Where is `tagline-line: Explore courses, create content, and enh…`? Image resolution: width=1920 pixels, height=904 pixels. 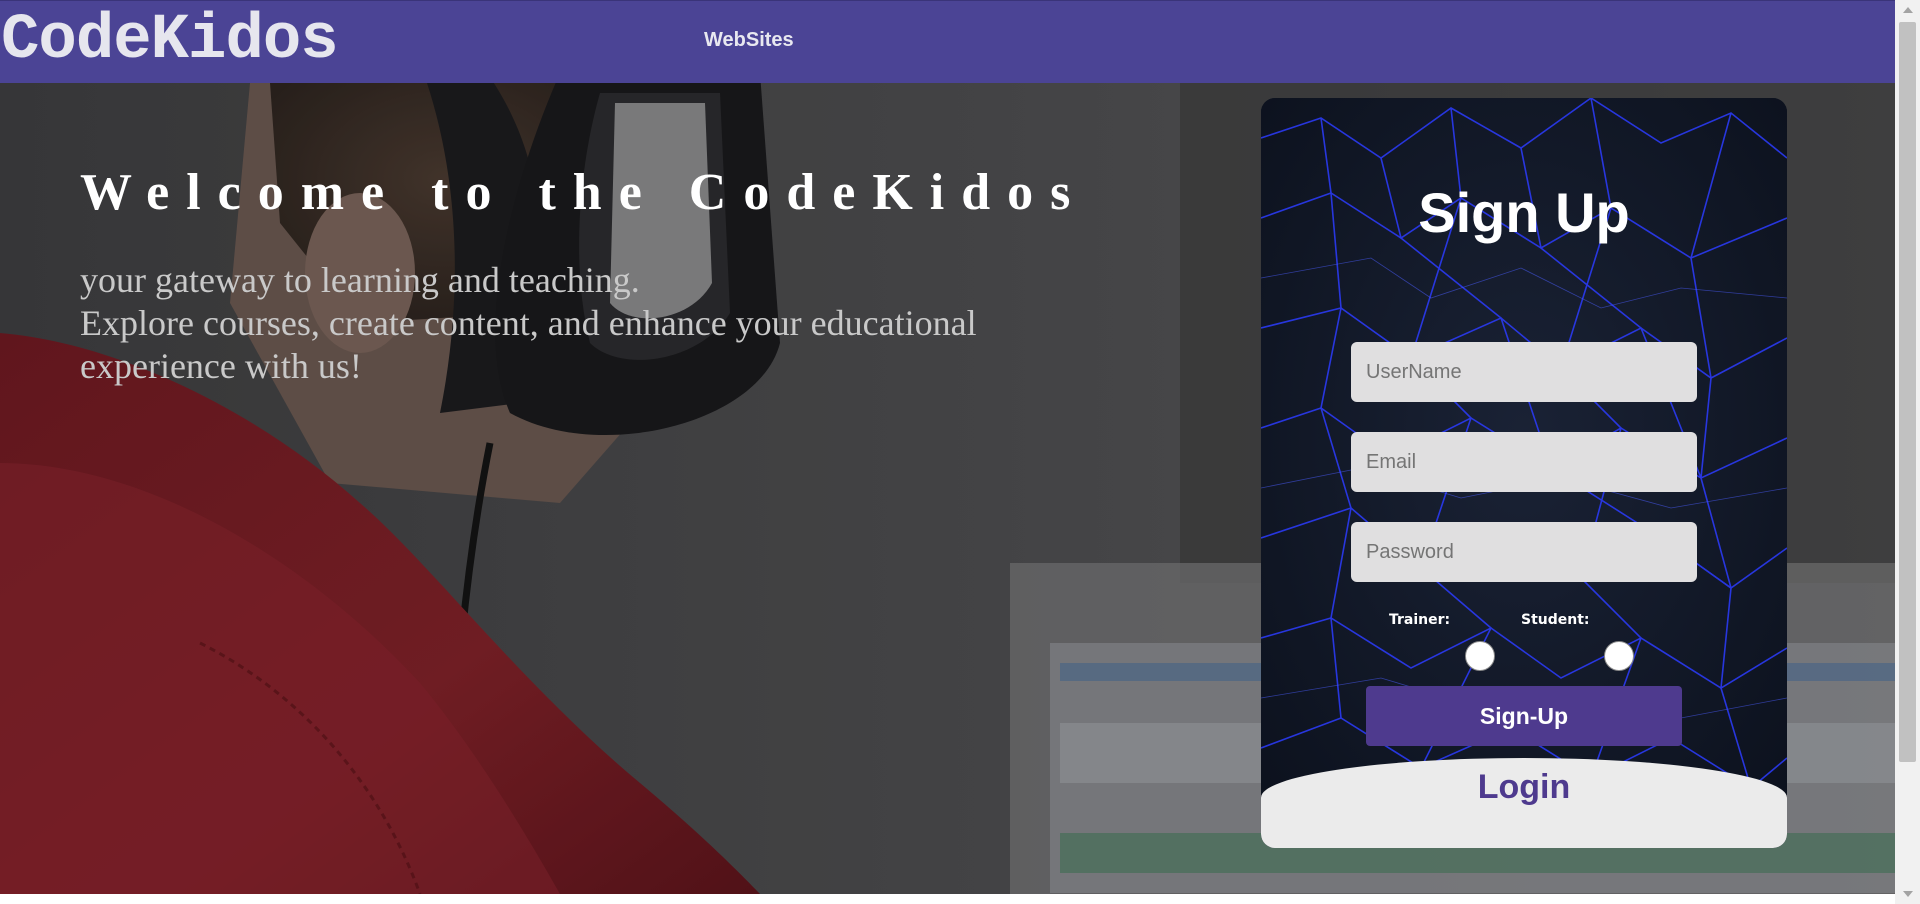
tagline-line: Explore courses, create content, and enh… is located at coordinates (528, 323).